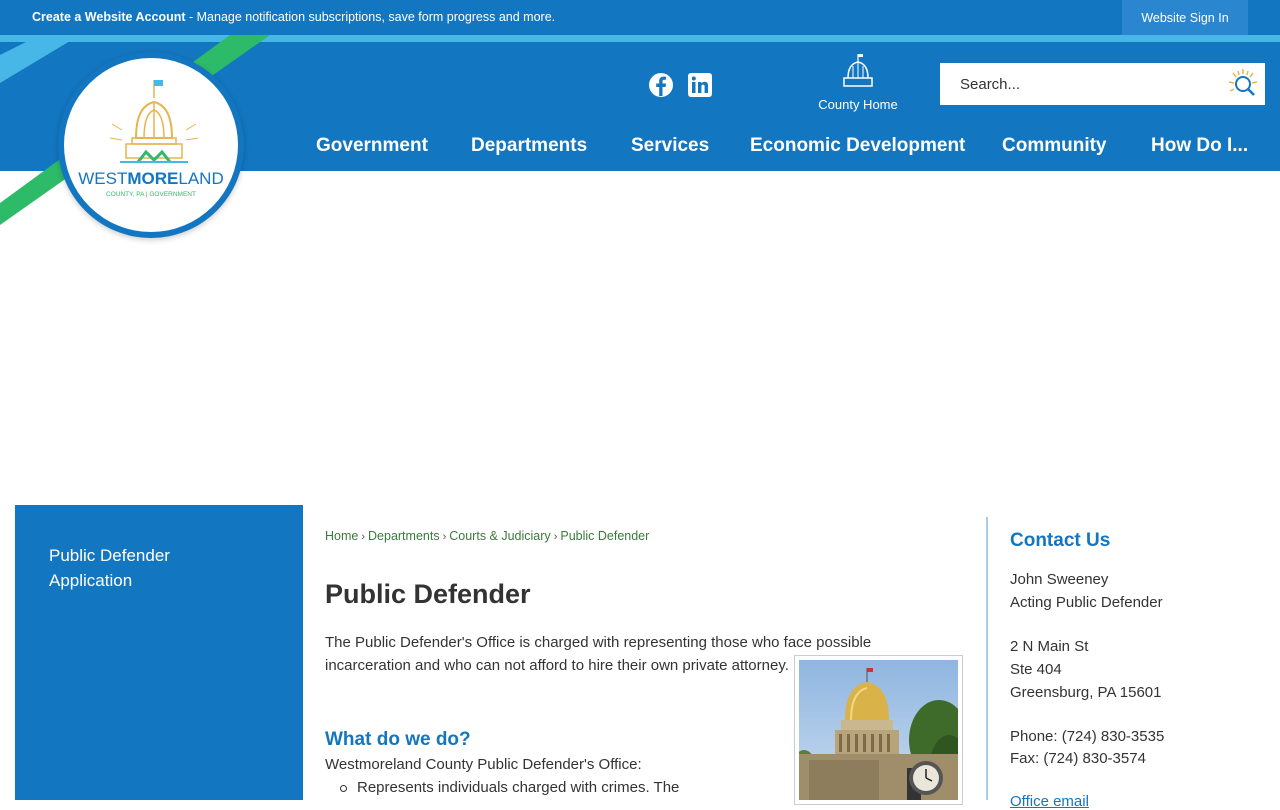 Image resolution: width=1280 pixels, height=810 pixels. I want to click on address-line-3: Greensburg, PA 15601, so click(1086, 692).